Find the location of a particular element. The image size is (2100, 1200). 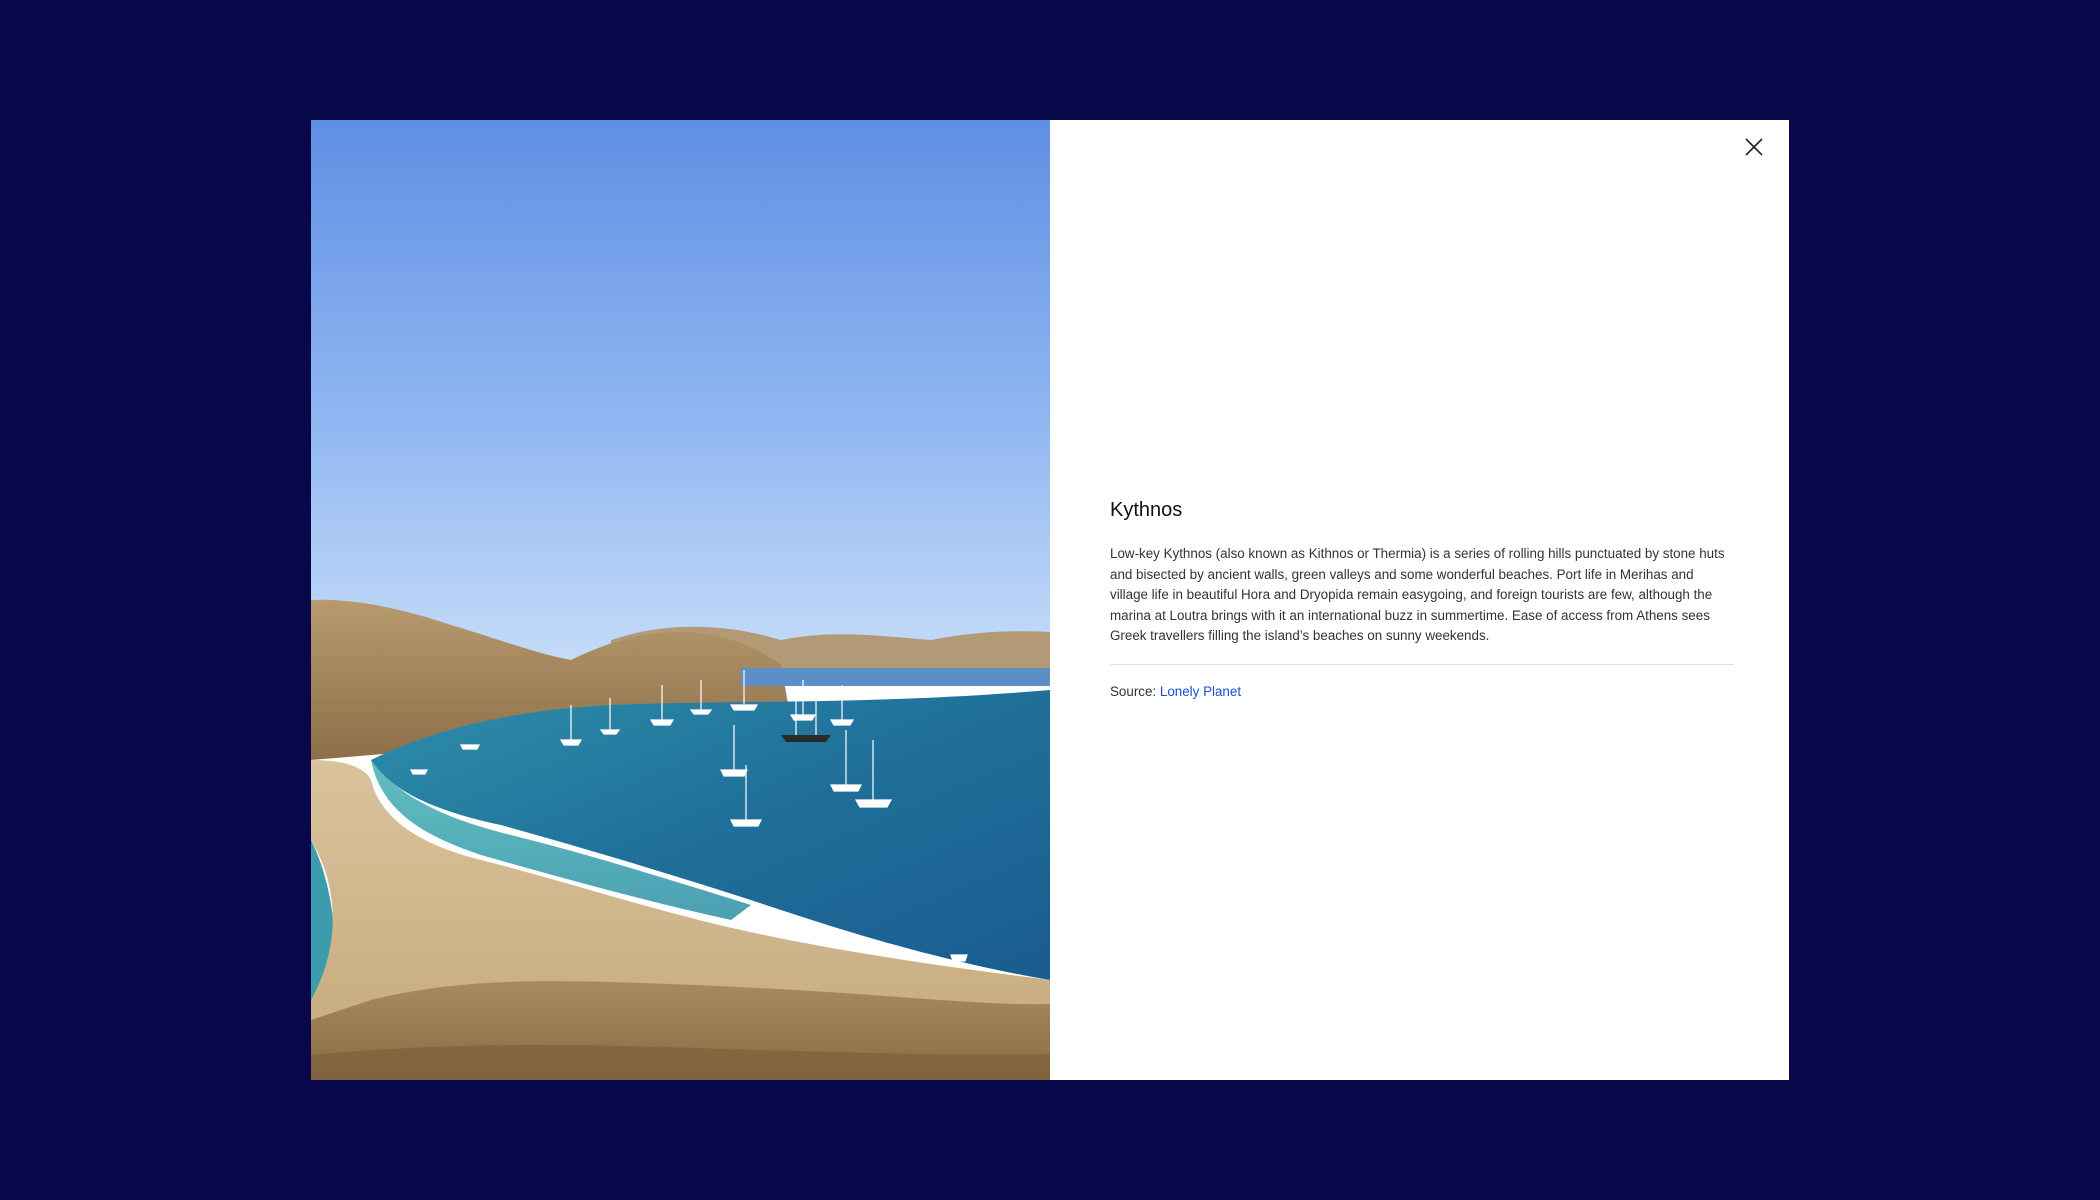

close-button is located at coordinates (1754, 147).